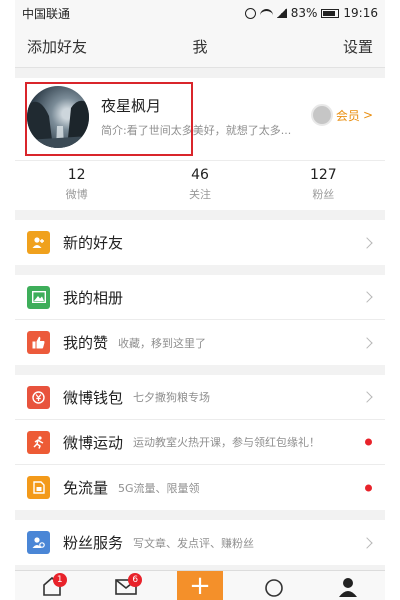  I want to click on menu-sublabel: 运动教室火热开课，参与领红包缘礼！, so click(227, 442).